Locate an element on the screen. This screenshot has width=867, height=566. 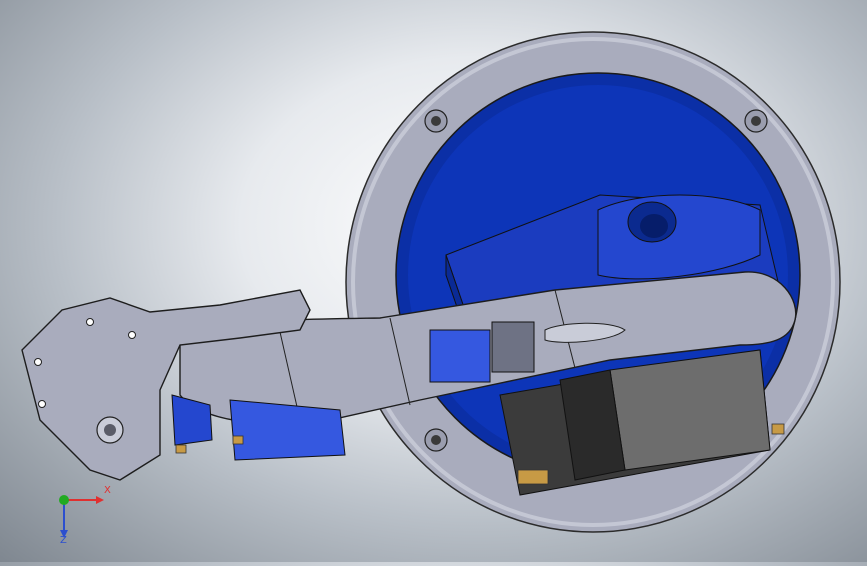
triad-x-label: X is located at coordinates (107, 490).